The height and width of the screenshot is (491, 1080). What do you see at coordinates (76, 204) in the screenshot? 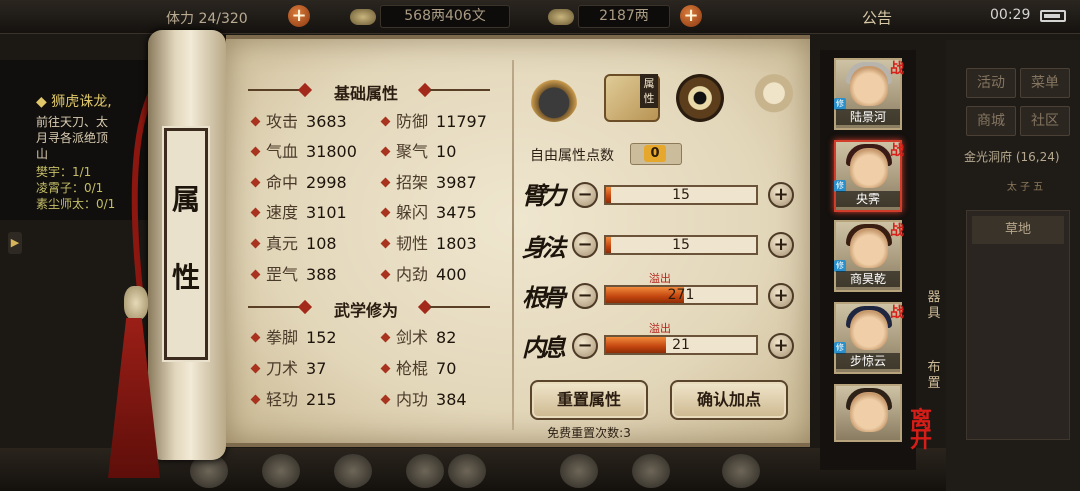
I see `quest-req-3: 素尘师太：0/1` at bounding box center [76, 204].